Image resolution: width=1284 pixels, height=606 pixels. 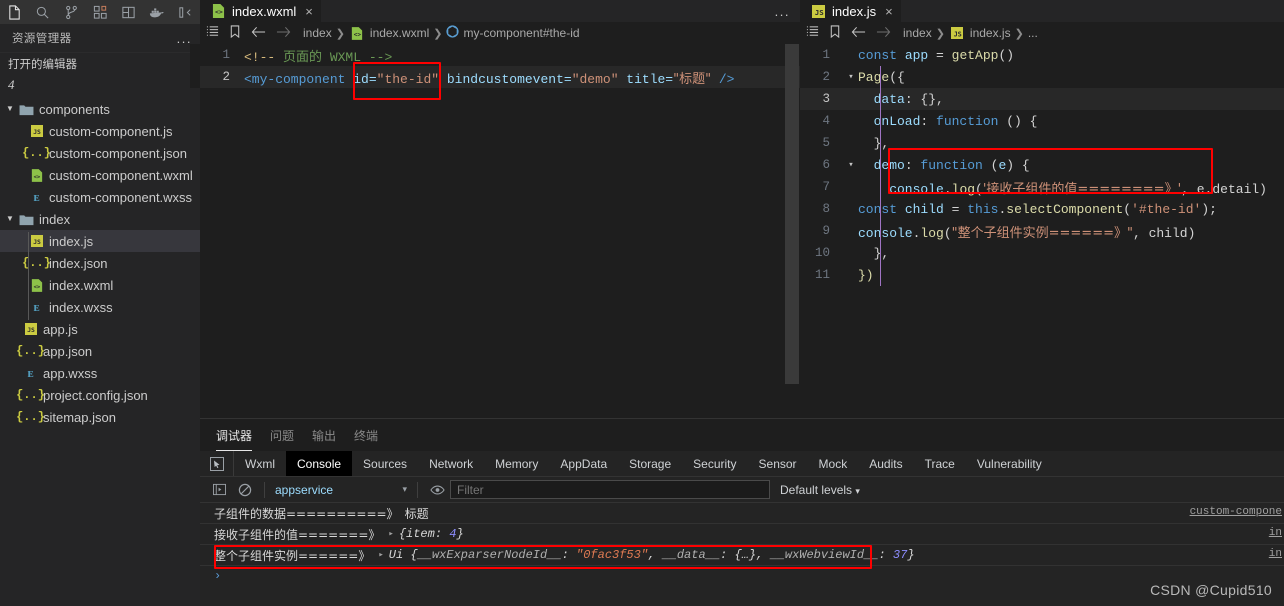 What do you see at coordinates (389, 33) in the screenshot?
I see `breadcrumb-item-1: <> index.wxml` at bounding box center [389, 33].